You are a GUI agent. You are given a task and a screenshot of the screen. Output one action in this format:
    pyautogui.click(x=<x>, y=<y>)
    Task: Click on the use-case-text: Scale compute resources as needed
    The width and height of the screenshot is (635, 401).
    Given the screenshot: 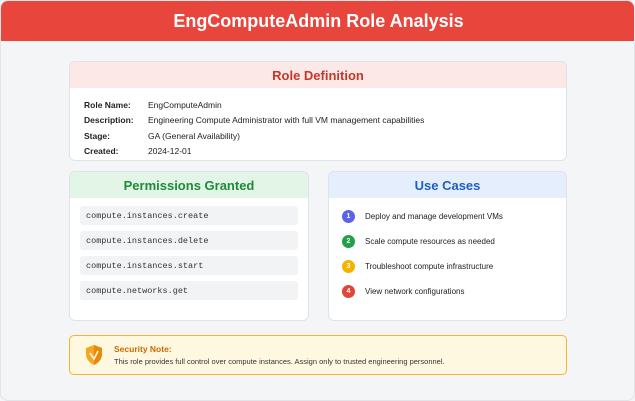 What is the action you would take?
    pyautogui.click(x=430, y=241)
    